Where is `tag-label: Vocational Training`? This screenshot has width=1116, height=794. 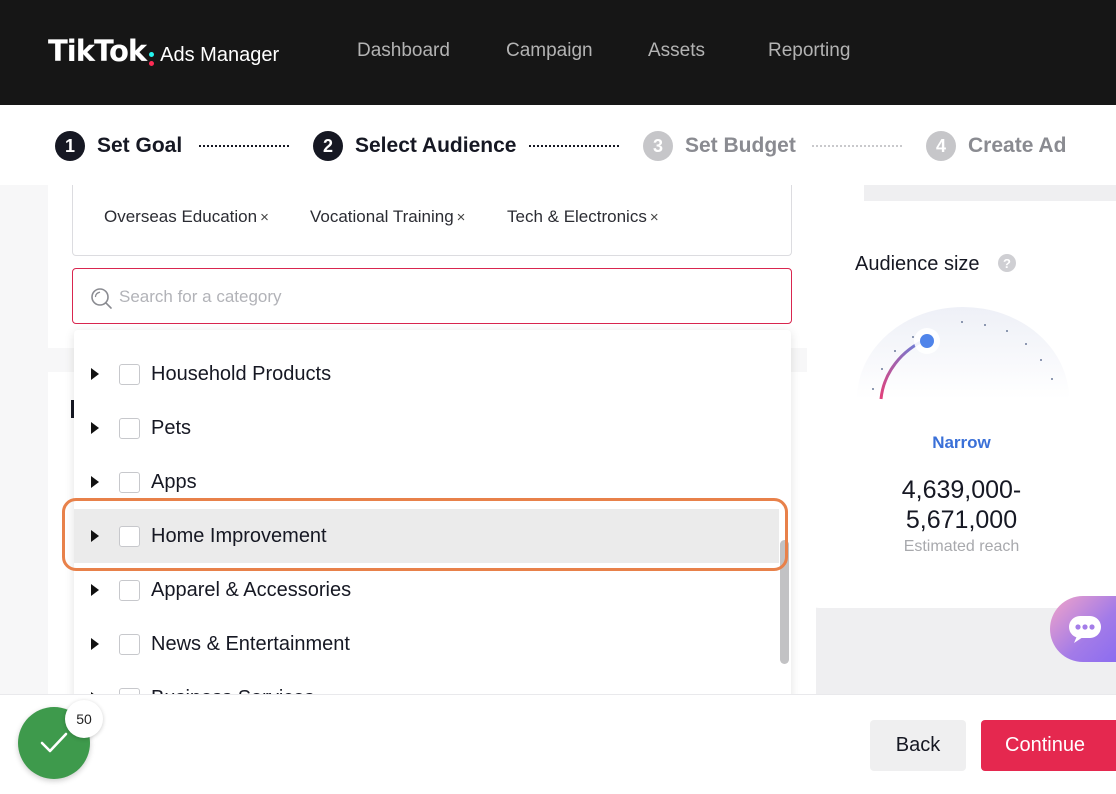 tag-label: Vocational Training is located at coordinates (382, 216).